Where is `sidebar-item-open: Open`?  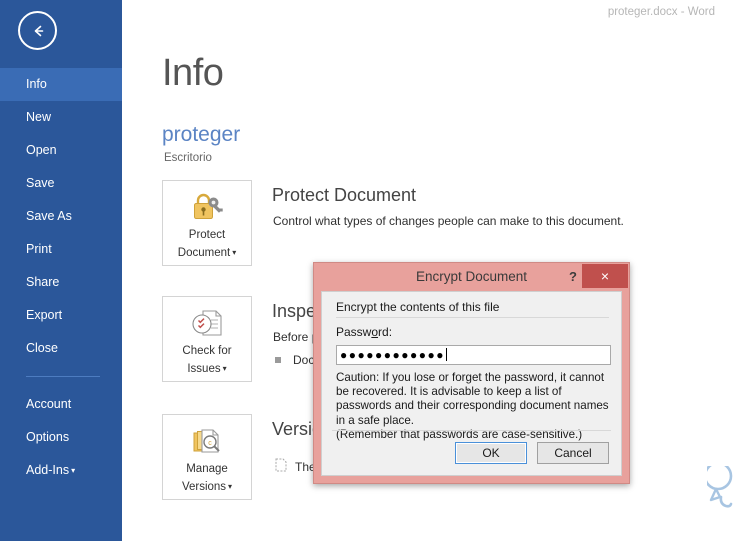
sidebar-item-open: Open is located at coordinates (61, 150).